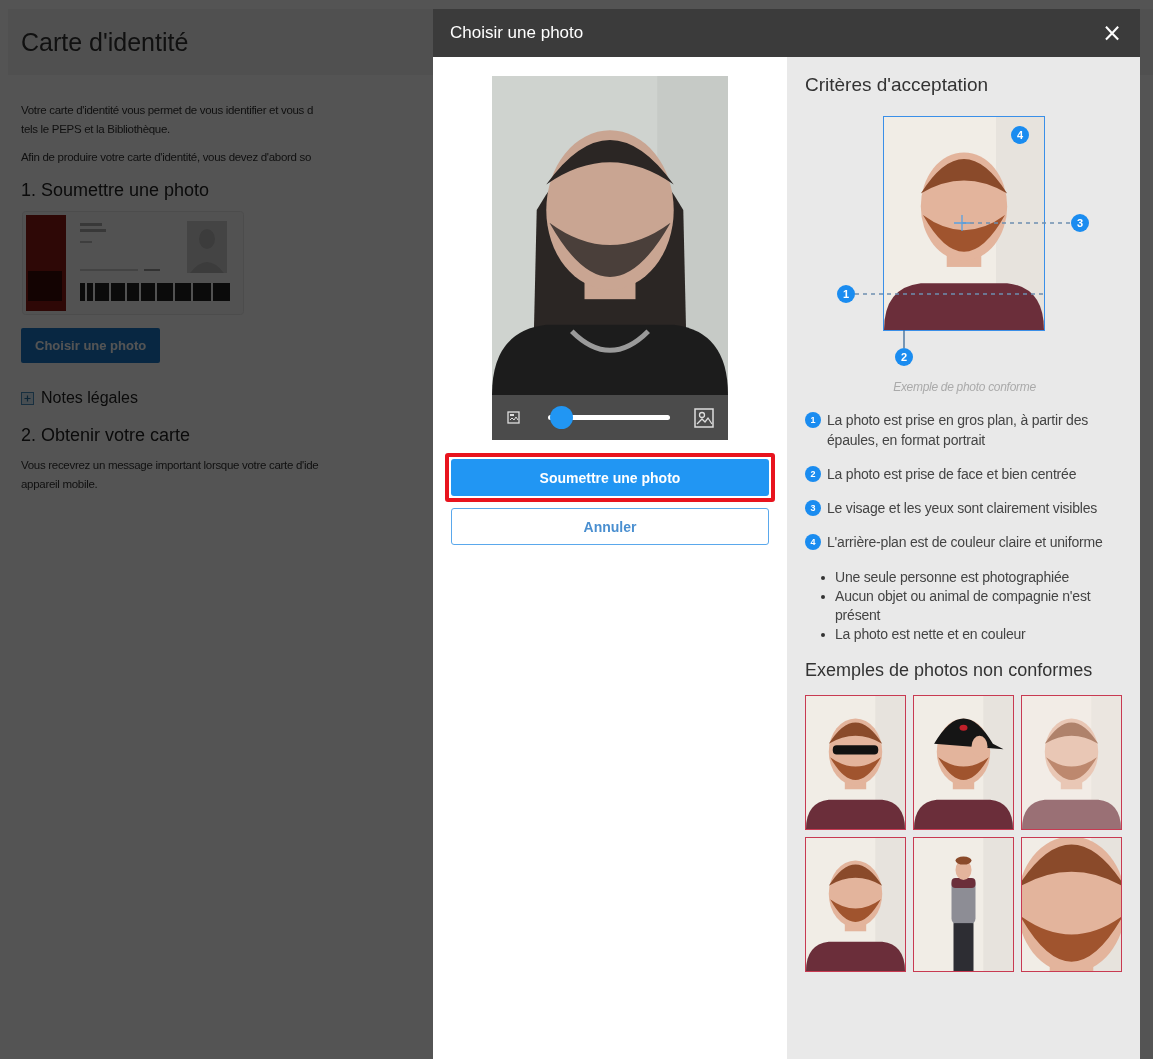 The height and width of the screenshot is (1059, 1153). What do you see at coordinates (91, 345) in the screenshot?
I see `choose-photo-button: Choisir une photo` at bounding box center [91, 345].